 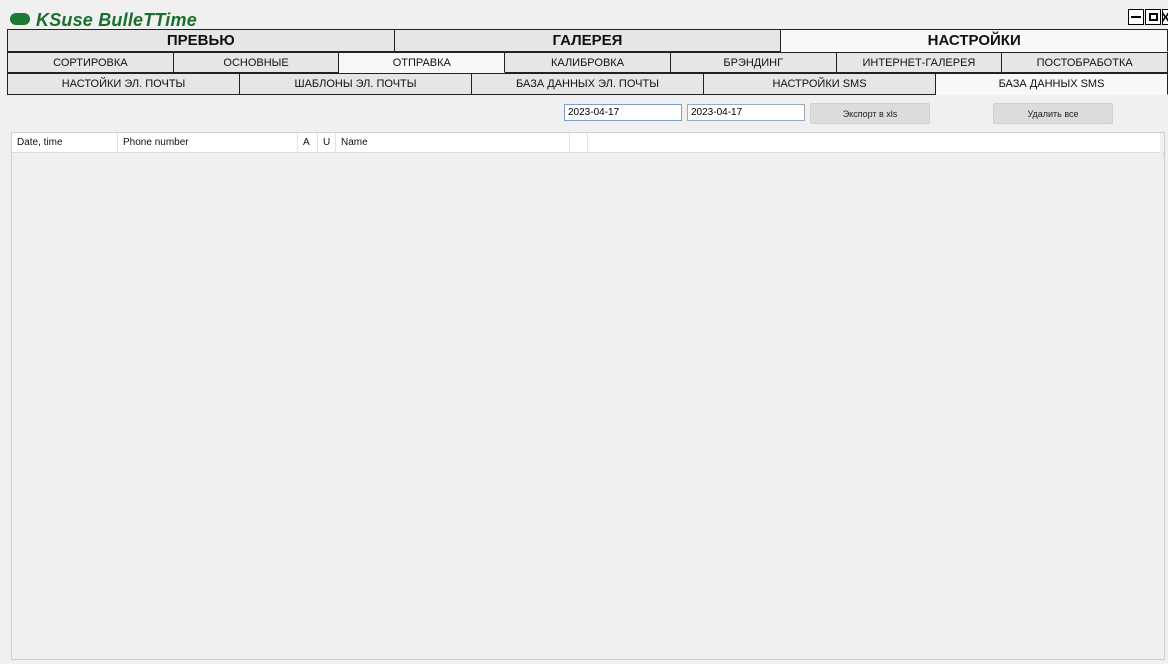 What do you see at coordinates (1136, 17) in the screenshot?
I see `minimize-icon` at bounding box center [1136, 17].